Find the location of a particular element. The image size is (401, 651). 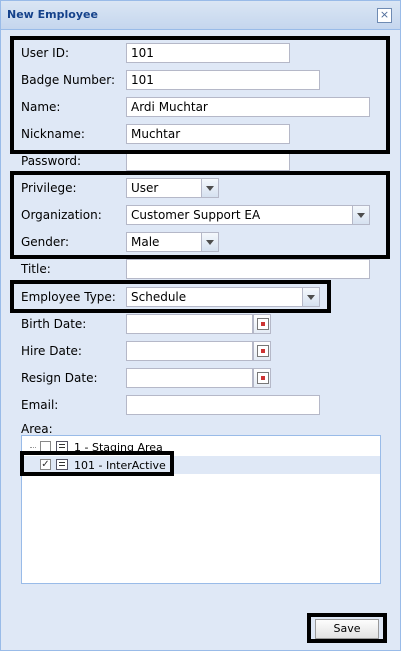

employee-type-label: Employee Type: is located at coordinates (68, 297).